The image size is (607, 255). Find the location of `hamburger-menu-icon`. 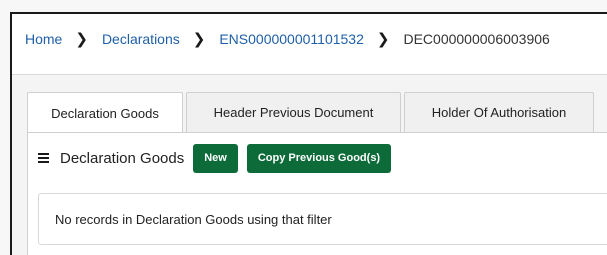

hamburger-menu-icon is located at coordinates (43, 158).